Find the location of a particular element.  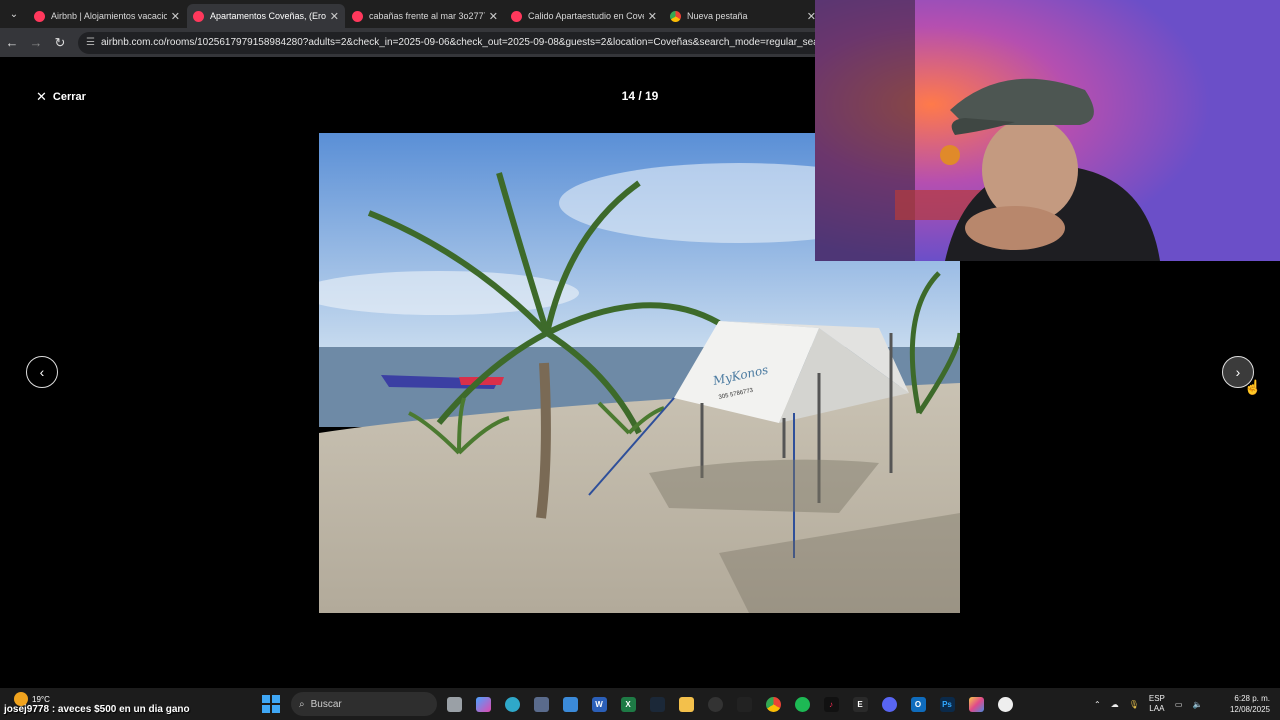

chatgpt-icon is located at coordinates (1005, 704).